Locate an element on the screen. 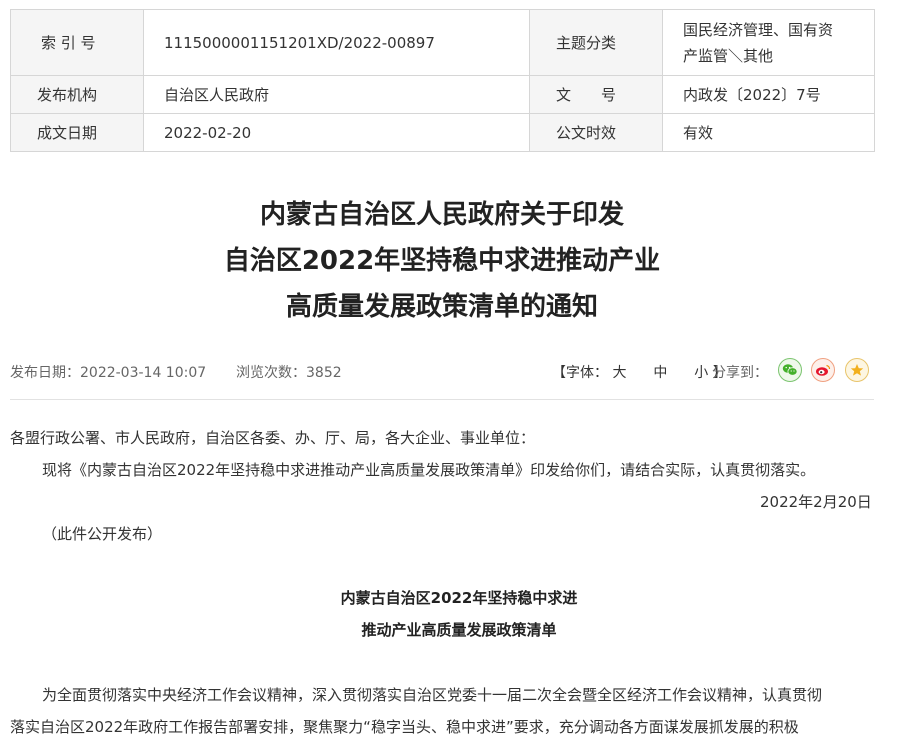 The image size is (902, 737). font-control-prefix: 【字体： is located at coordinates (580, 373).